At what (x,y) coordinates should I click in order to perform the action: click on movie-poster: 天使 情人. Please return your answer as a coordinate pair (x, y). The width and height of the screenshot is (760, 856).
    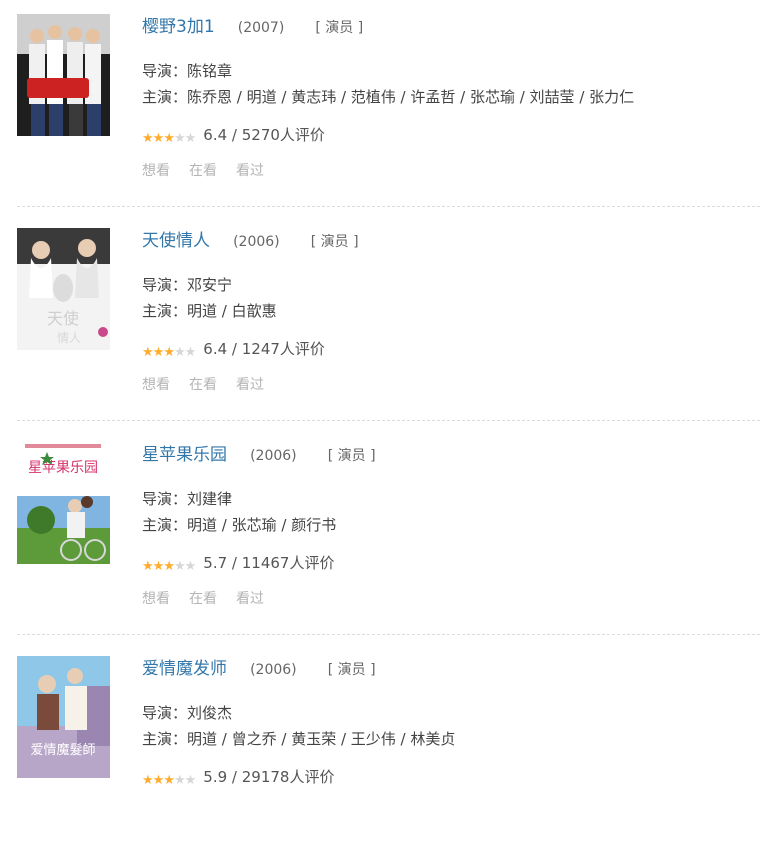
    Looking at the image, I should click on (63, 289).